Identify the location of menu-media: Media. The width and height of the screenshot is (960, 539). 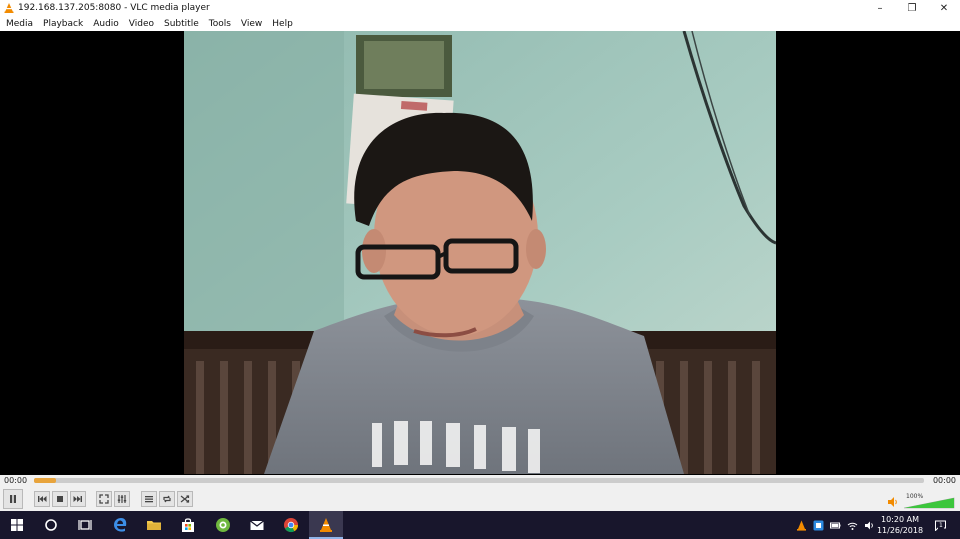
(19, 24).